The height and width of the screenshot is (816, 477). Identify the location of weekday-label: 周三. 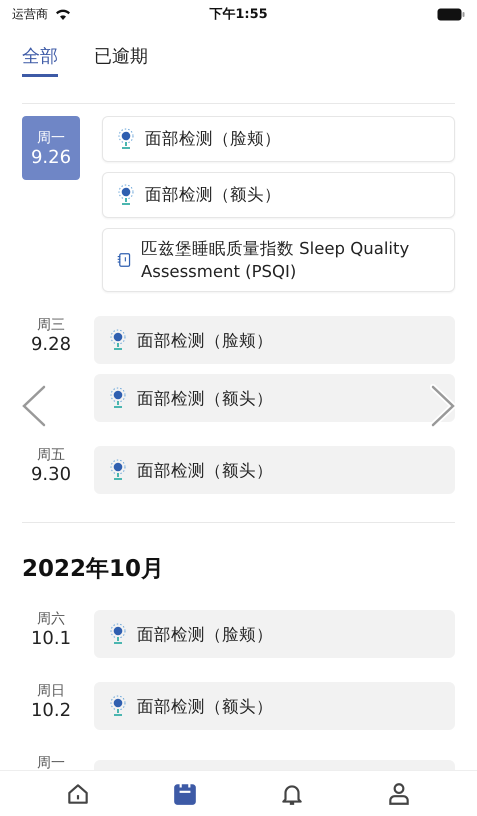
(51, 325).